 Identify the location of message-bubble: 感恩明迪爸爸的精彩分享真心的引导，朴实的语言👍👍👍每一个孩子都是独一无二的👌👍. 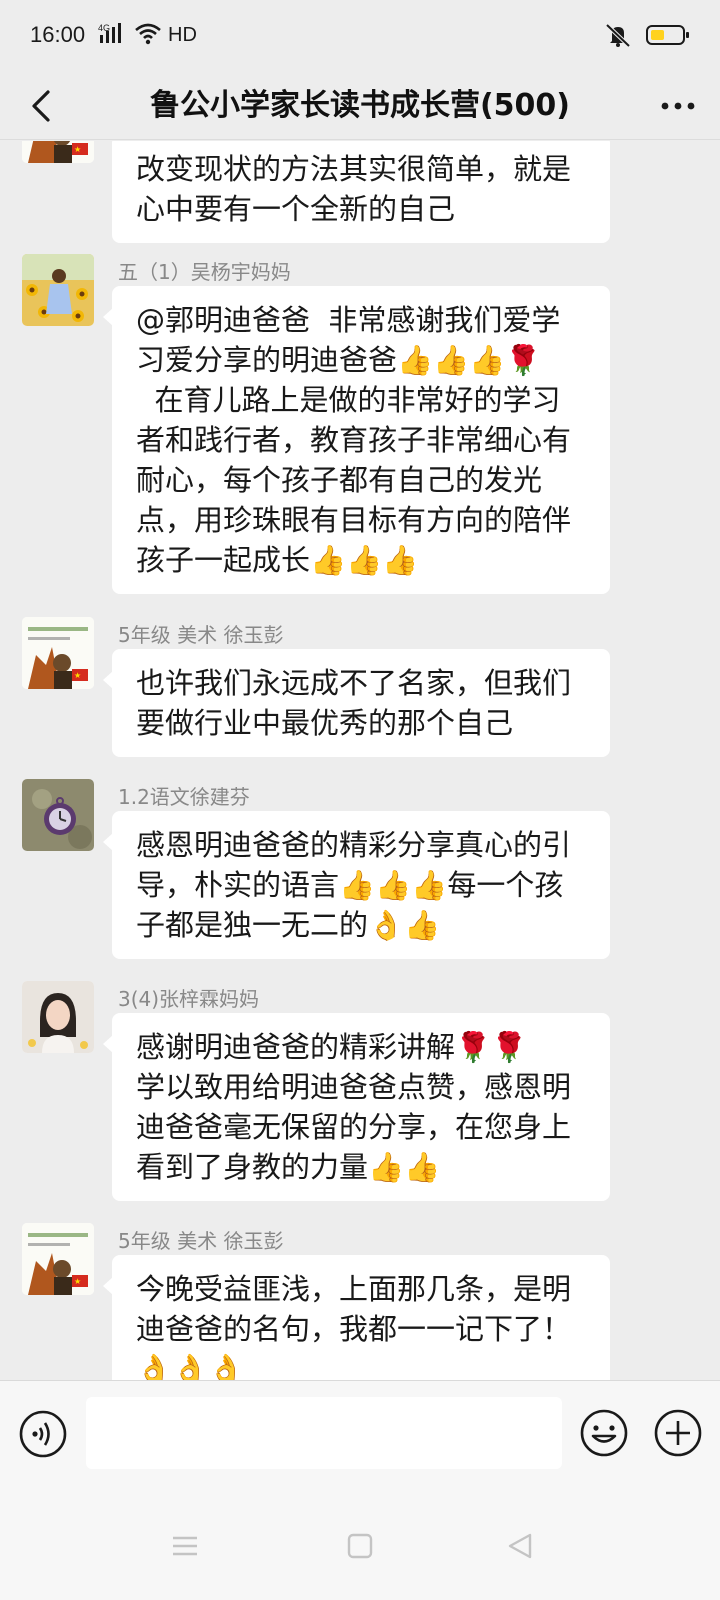
(356, 885).